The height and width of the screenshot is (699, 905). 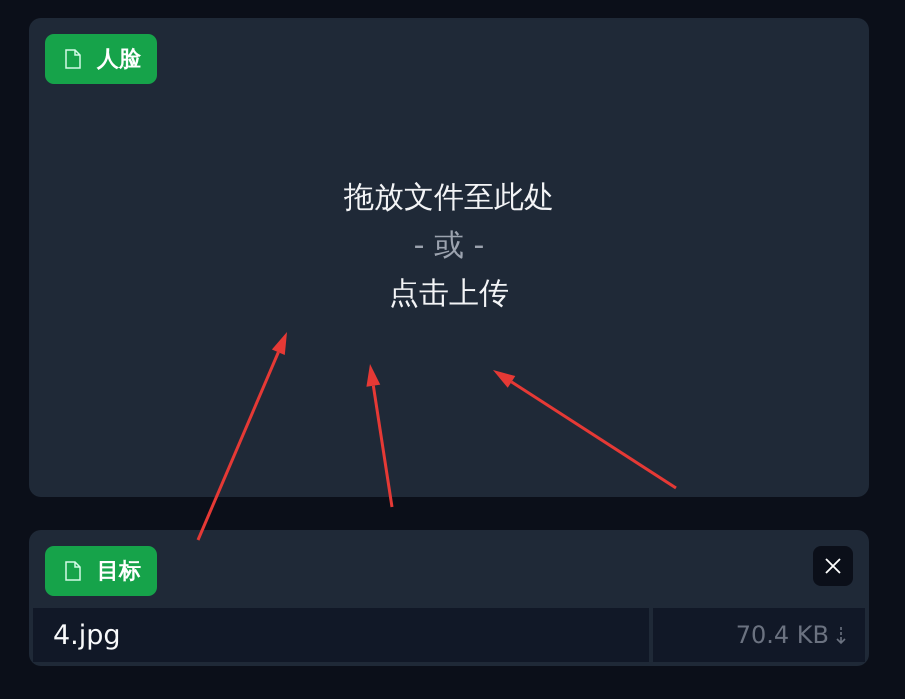 What do you see at coordinates (449, 197) in the screenshot?
I see `drop-text: 拖放文件至此处` at bounding box center [449, 197].